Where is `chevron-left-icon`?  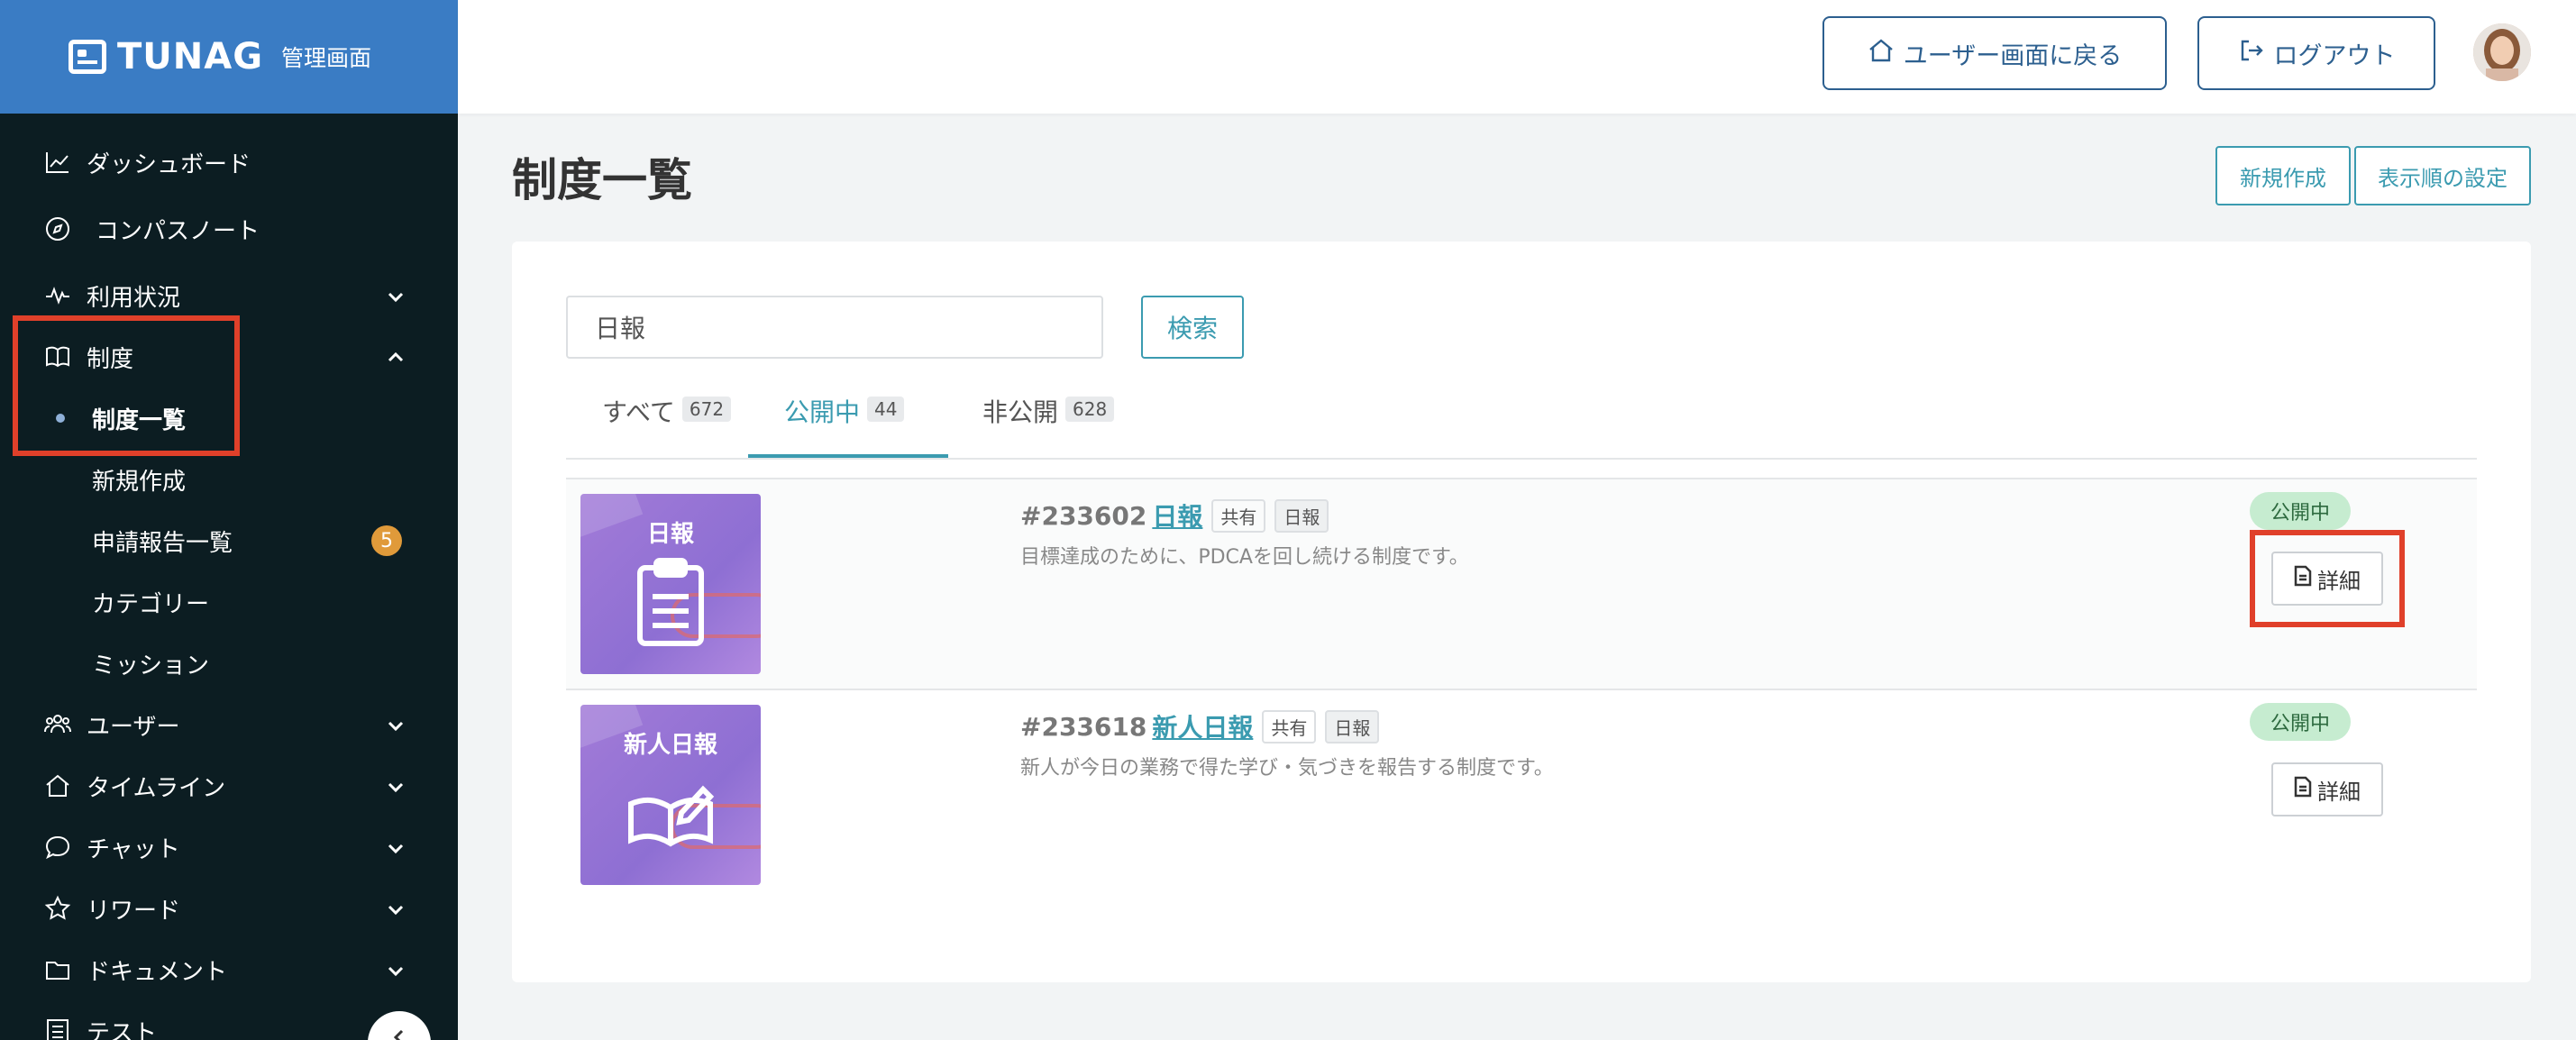 chevron-left-icon is located at coordinates (399, 1033).